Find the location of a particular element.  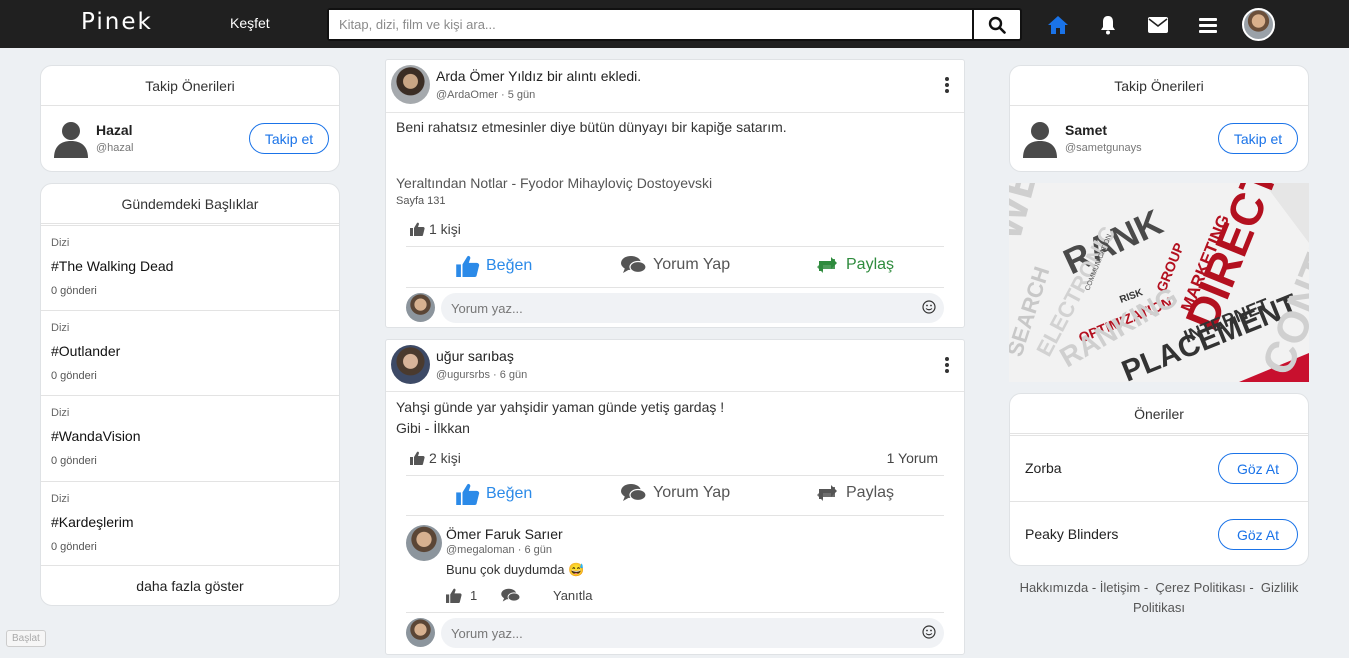

footer-link-contact: İletişim is located at coordinates (1120, 587).